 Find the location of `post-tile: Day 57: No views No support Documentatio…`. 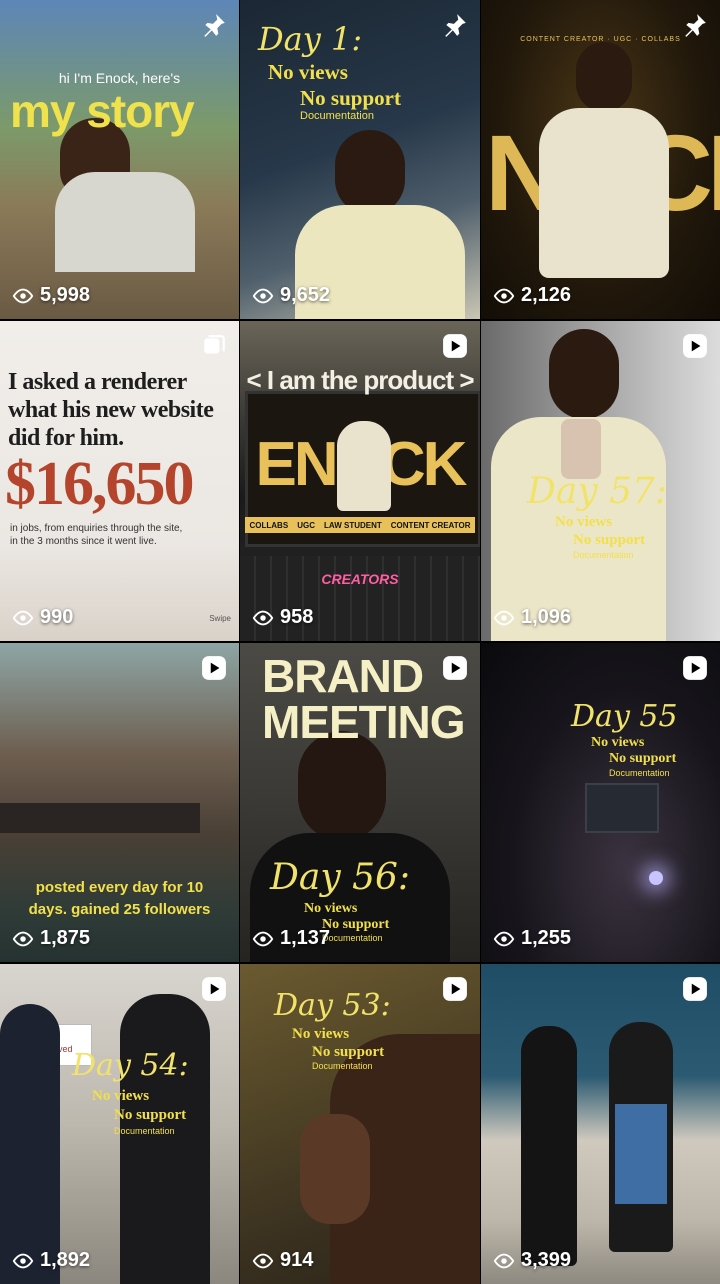

post-tile: Day 57: No views No support Documentatio… is located at coordinates (600, 481).